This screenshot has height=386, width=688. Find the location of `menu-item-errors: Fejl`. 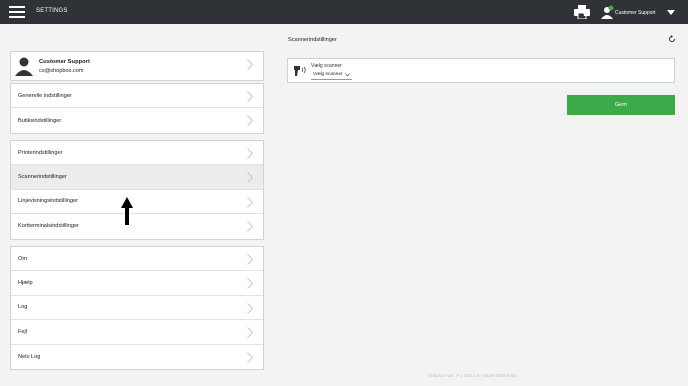

menu-item-errors: Fejl is located at coordinates (137, 332).